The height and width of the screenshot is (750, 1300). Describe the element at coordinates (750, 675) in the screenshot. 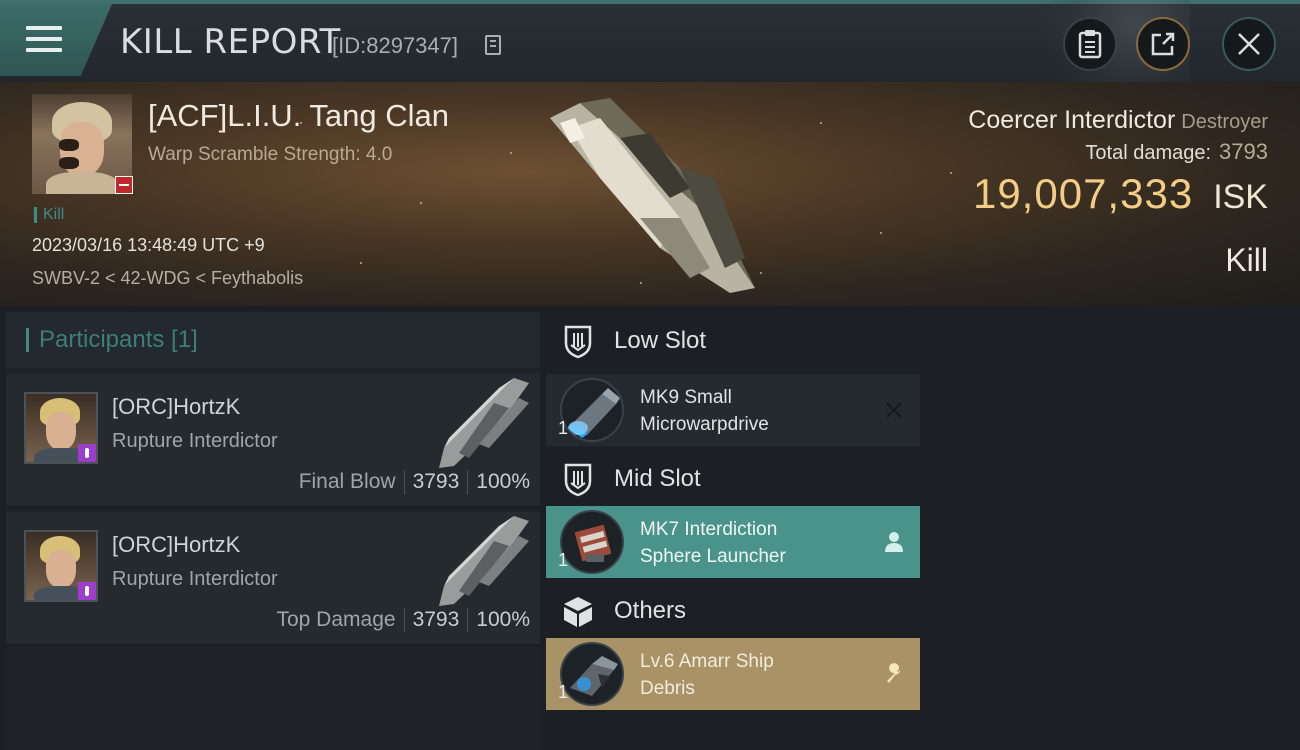

I see `module-name: Lv.6 Amarr Ship Debris` at that location.